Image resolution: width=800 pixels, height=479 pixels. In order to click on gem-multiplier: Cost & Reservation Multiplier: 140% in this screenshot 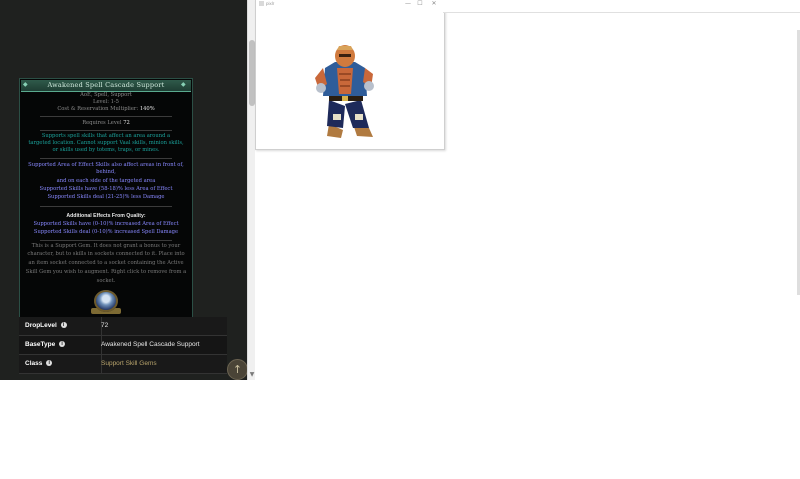, I will do `click(106, 109)`.